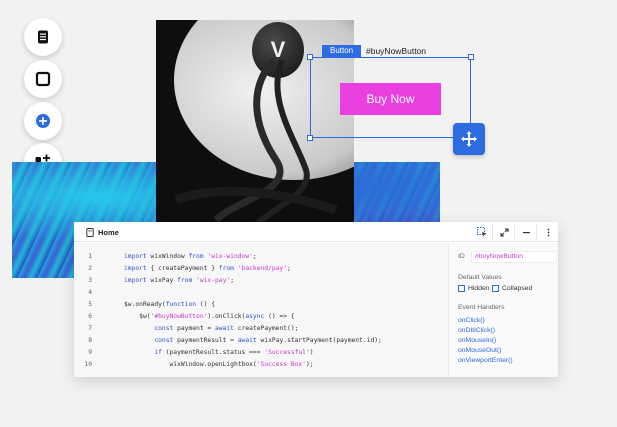 Image resolution: width=617 pixels, height=427 pixels. I want to click on line-number: 6, so click(90, 316).